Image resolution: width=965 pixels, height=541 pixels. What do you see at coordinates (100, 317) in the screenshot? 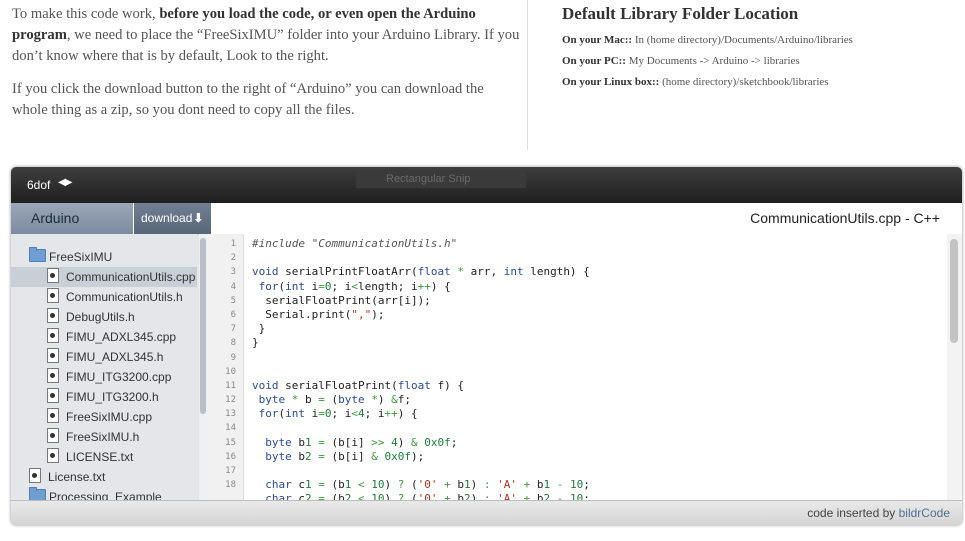
I see `tree-item-label: DebugUtils.h` at bounding box center [100, 317].